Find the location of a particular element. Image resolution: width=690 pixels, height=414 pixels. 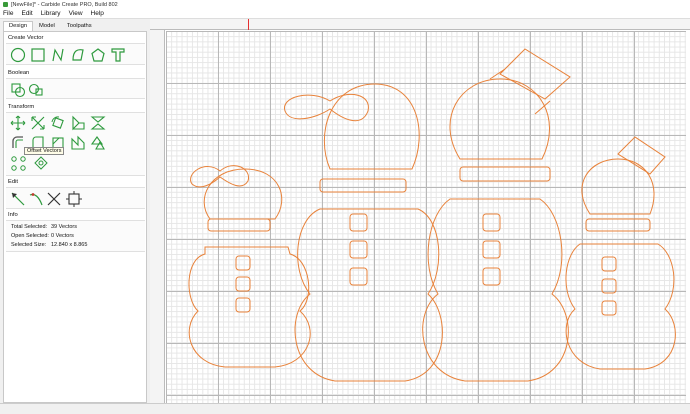

section-title: Transform is located at coordinates (21, 107).